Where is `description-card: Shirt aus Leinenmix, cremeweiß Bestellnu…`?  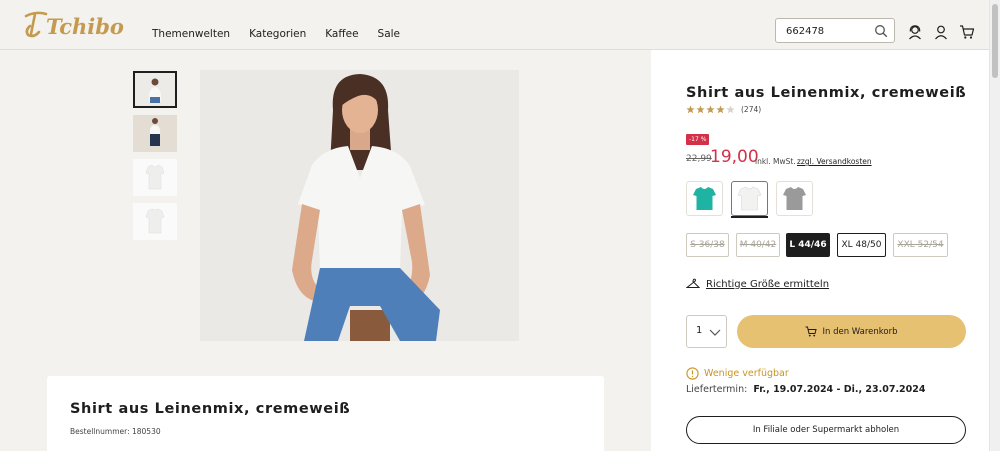 description-card: Shirt aus Leinenmix, cremeweiß Bestellnu… is located at coordinates (325, 413).